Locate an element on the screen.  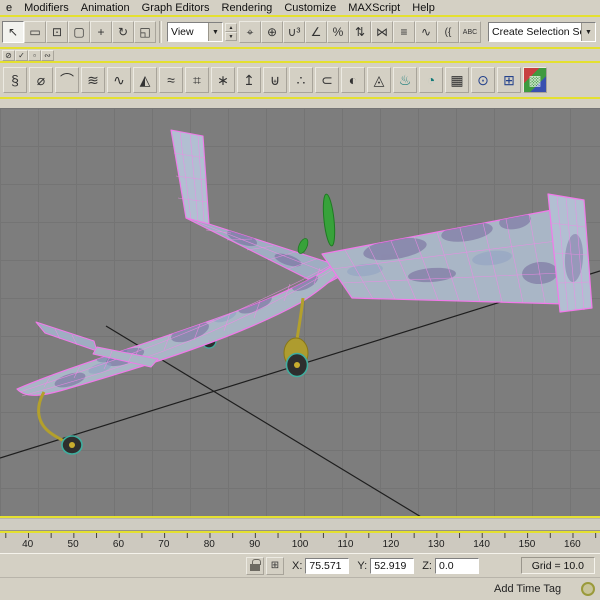
select-and-move-icon: + is located at coordinates (101, 32).